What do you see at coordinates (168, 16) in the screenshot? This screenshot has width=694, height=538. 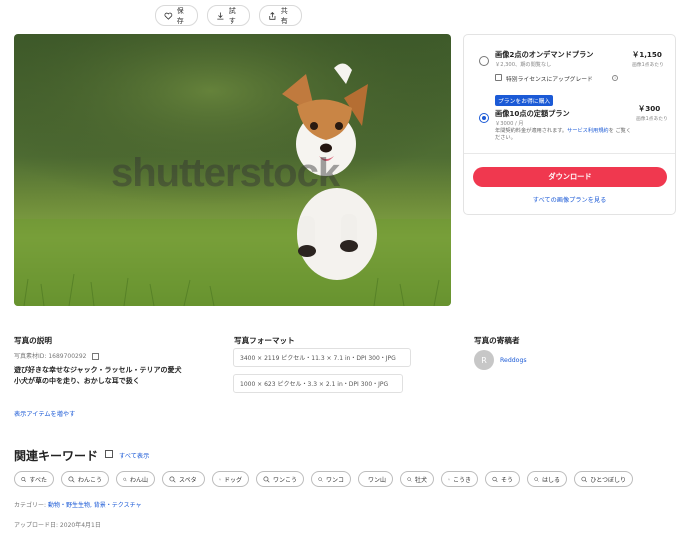 I see `heart-icon` at bounding box center [168, 16].